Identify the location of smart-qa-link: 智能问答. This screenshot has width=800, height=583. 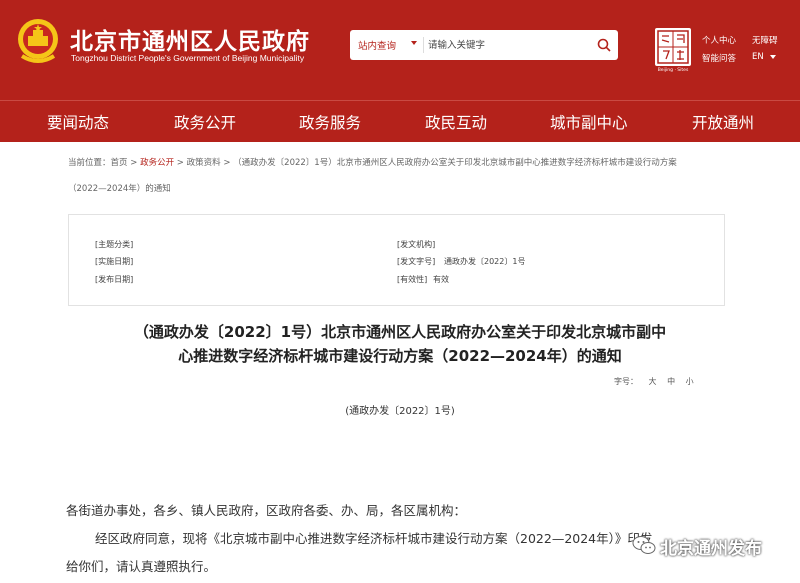
(719, 58).